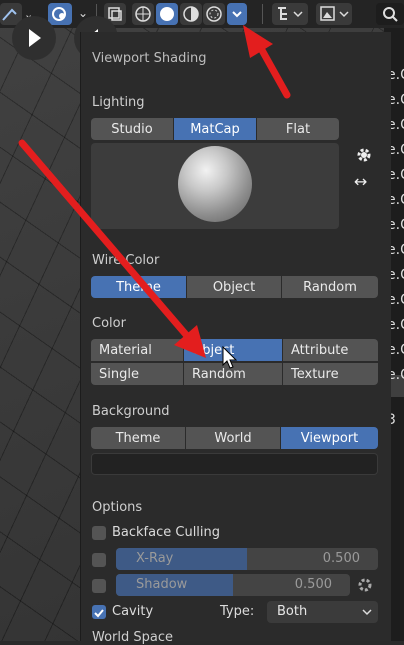  What do you see at coordinates (258, 41) in the screenshot?
I see `annotation-arrow-top-head` at bounding box center [258, 41].